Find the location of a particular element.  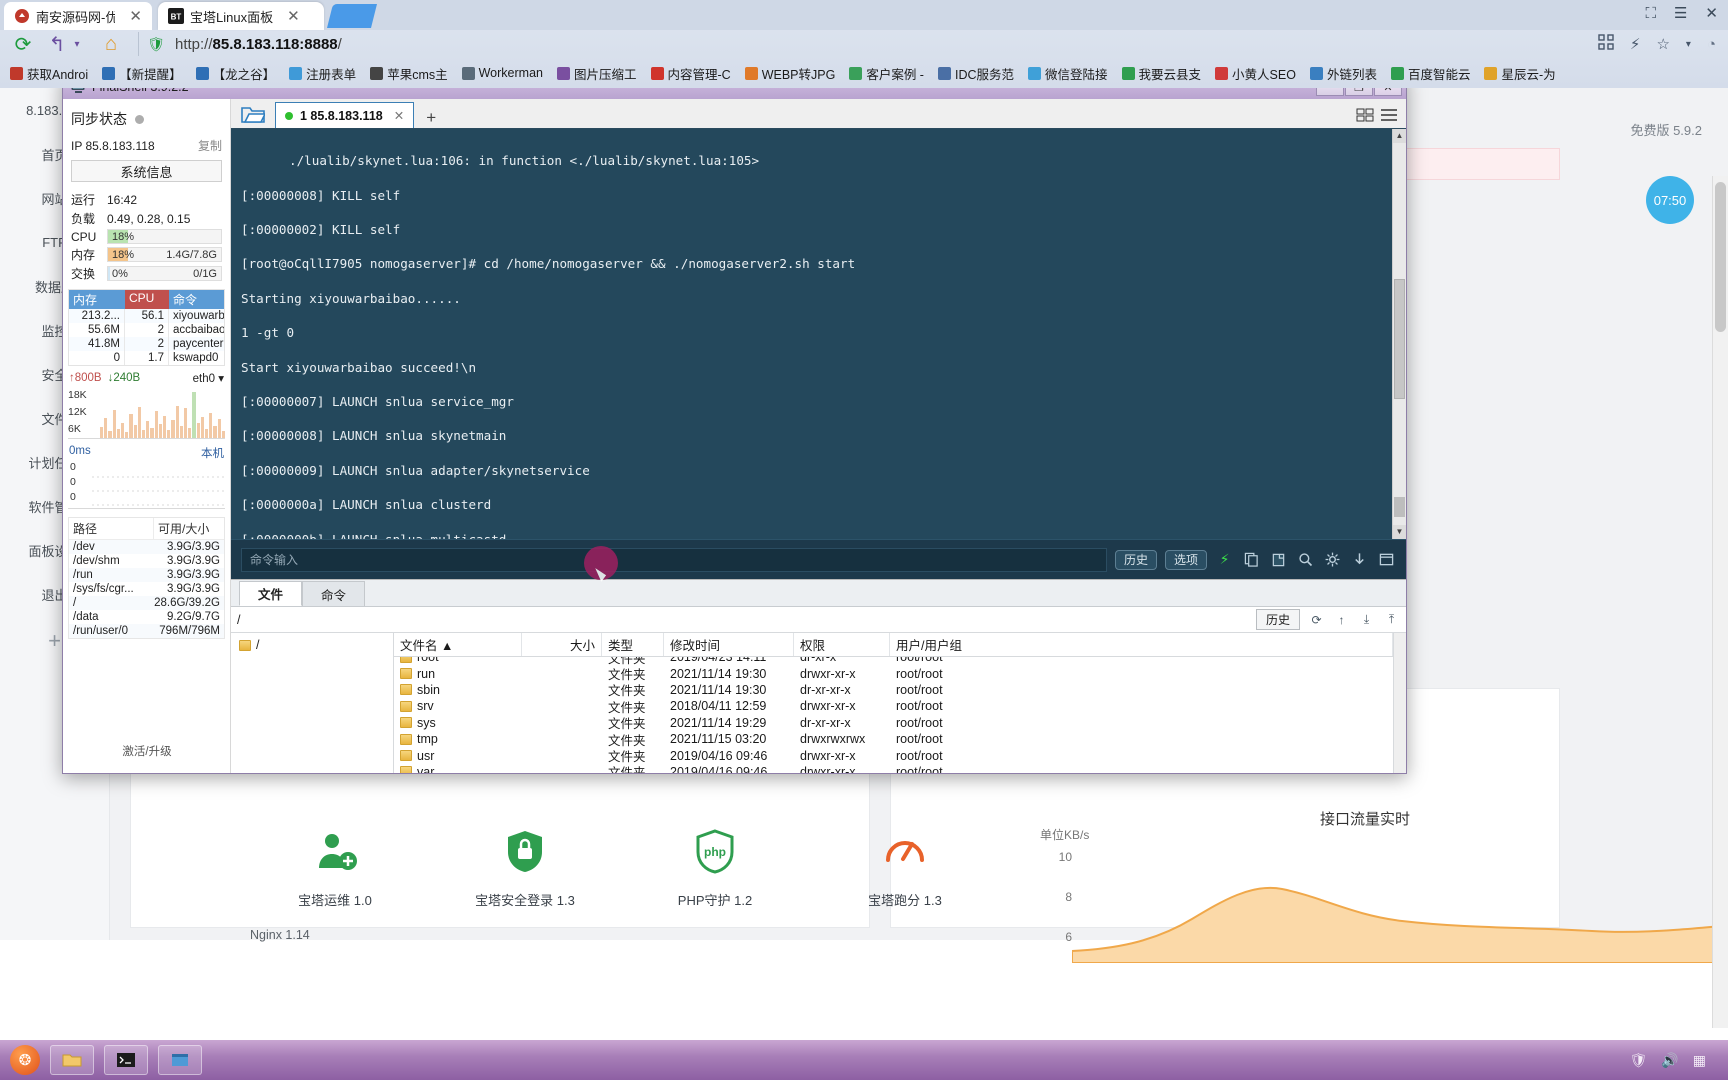

bookmark-item: 小黄人SEO is located at coordinates (1255, 73).